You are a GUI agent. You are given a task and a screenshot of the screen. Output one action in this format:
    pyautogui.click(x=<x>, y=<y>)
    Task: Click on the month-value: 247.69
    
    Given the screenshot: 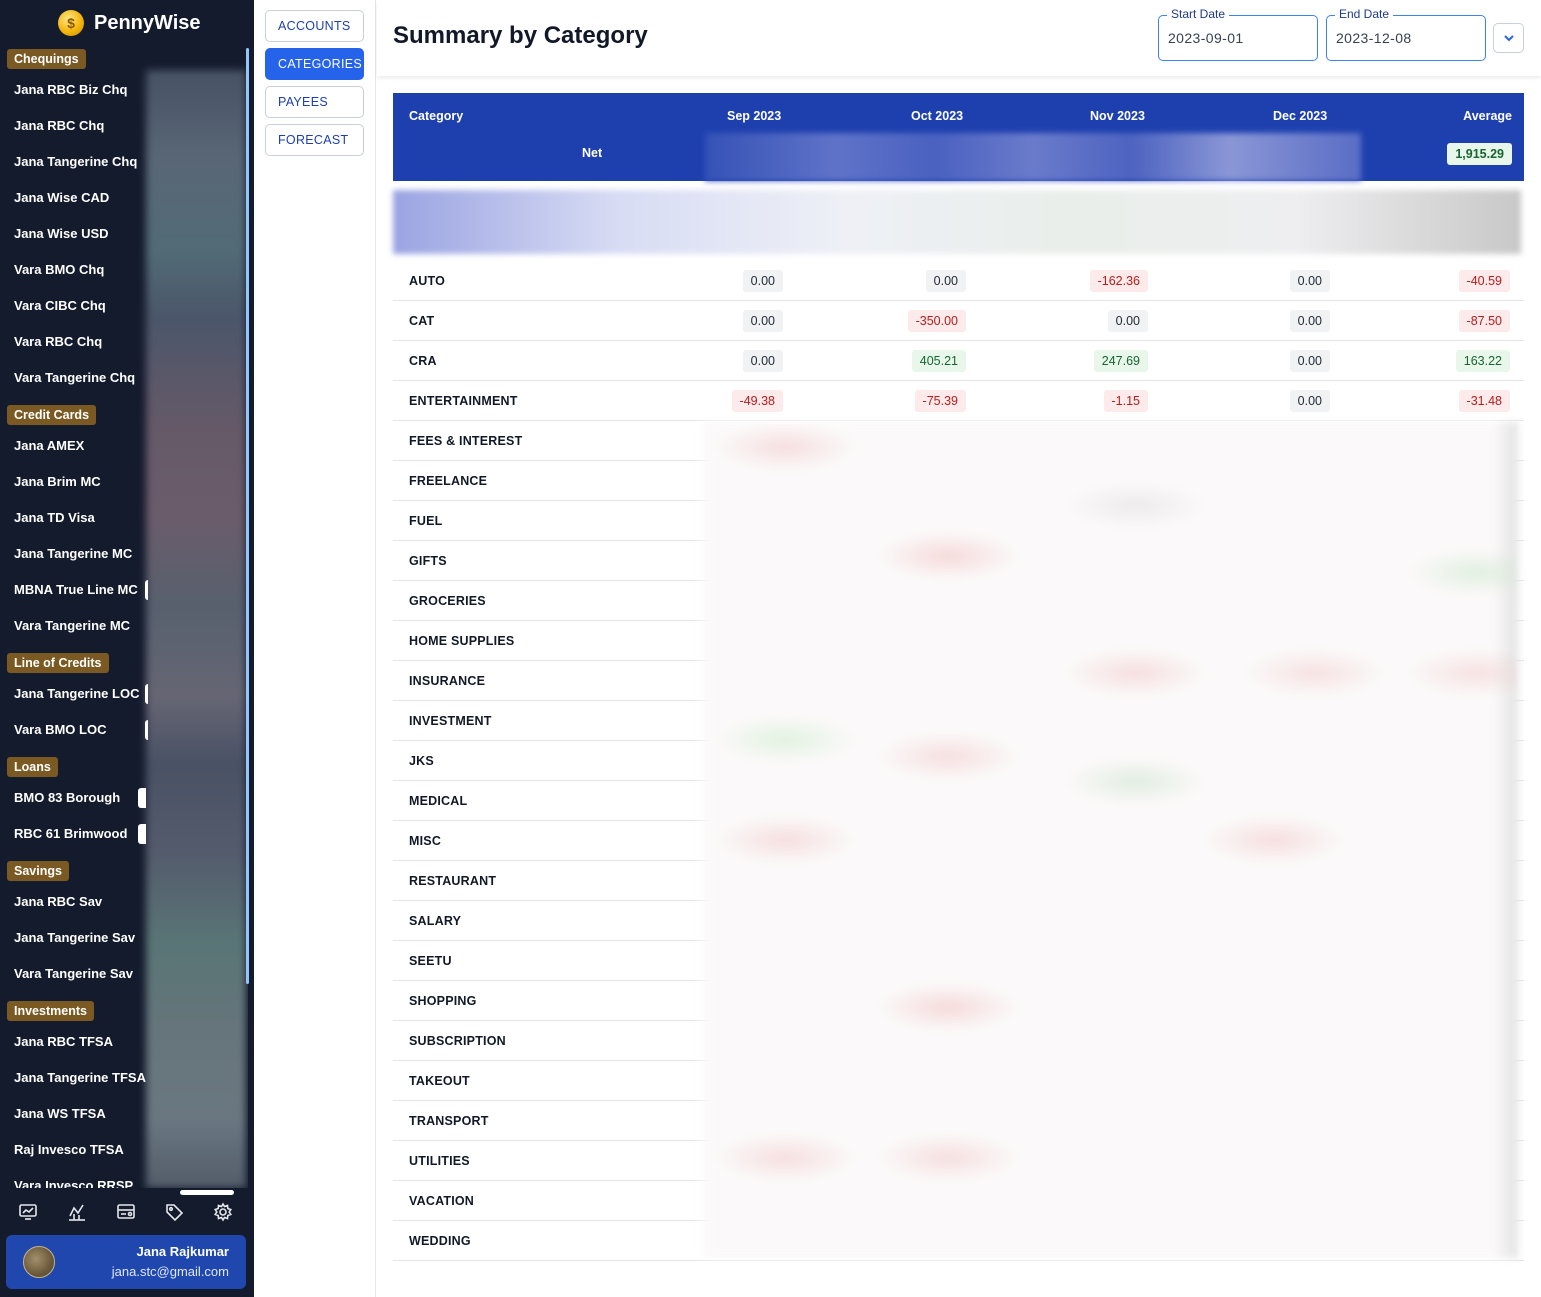 What is the action you would take?
    pyautogui.click(x=1120, y=361)
    